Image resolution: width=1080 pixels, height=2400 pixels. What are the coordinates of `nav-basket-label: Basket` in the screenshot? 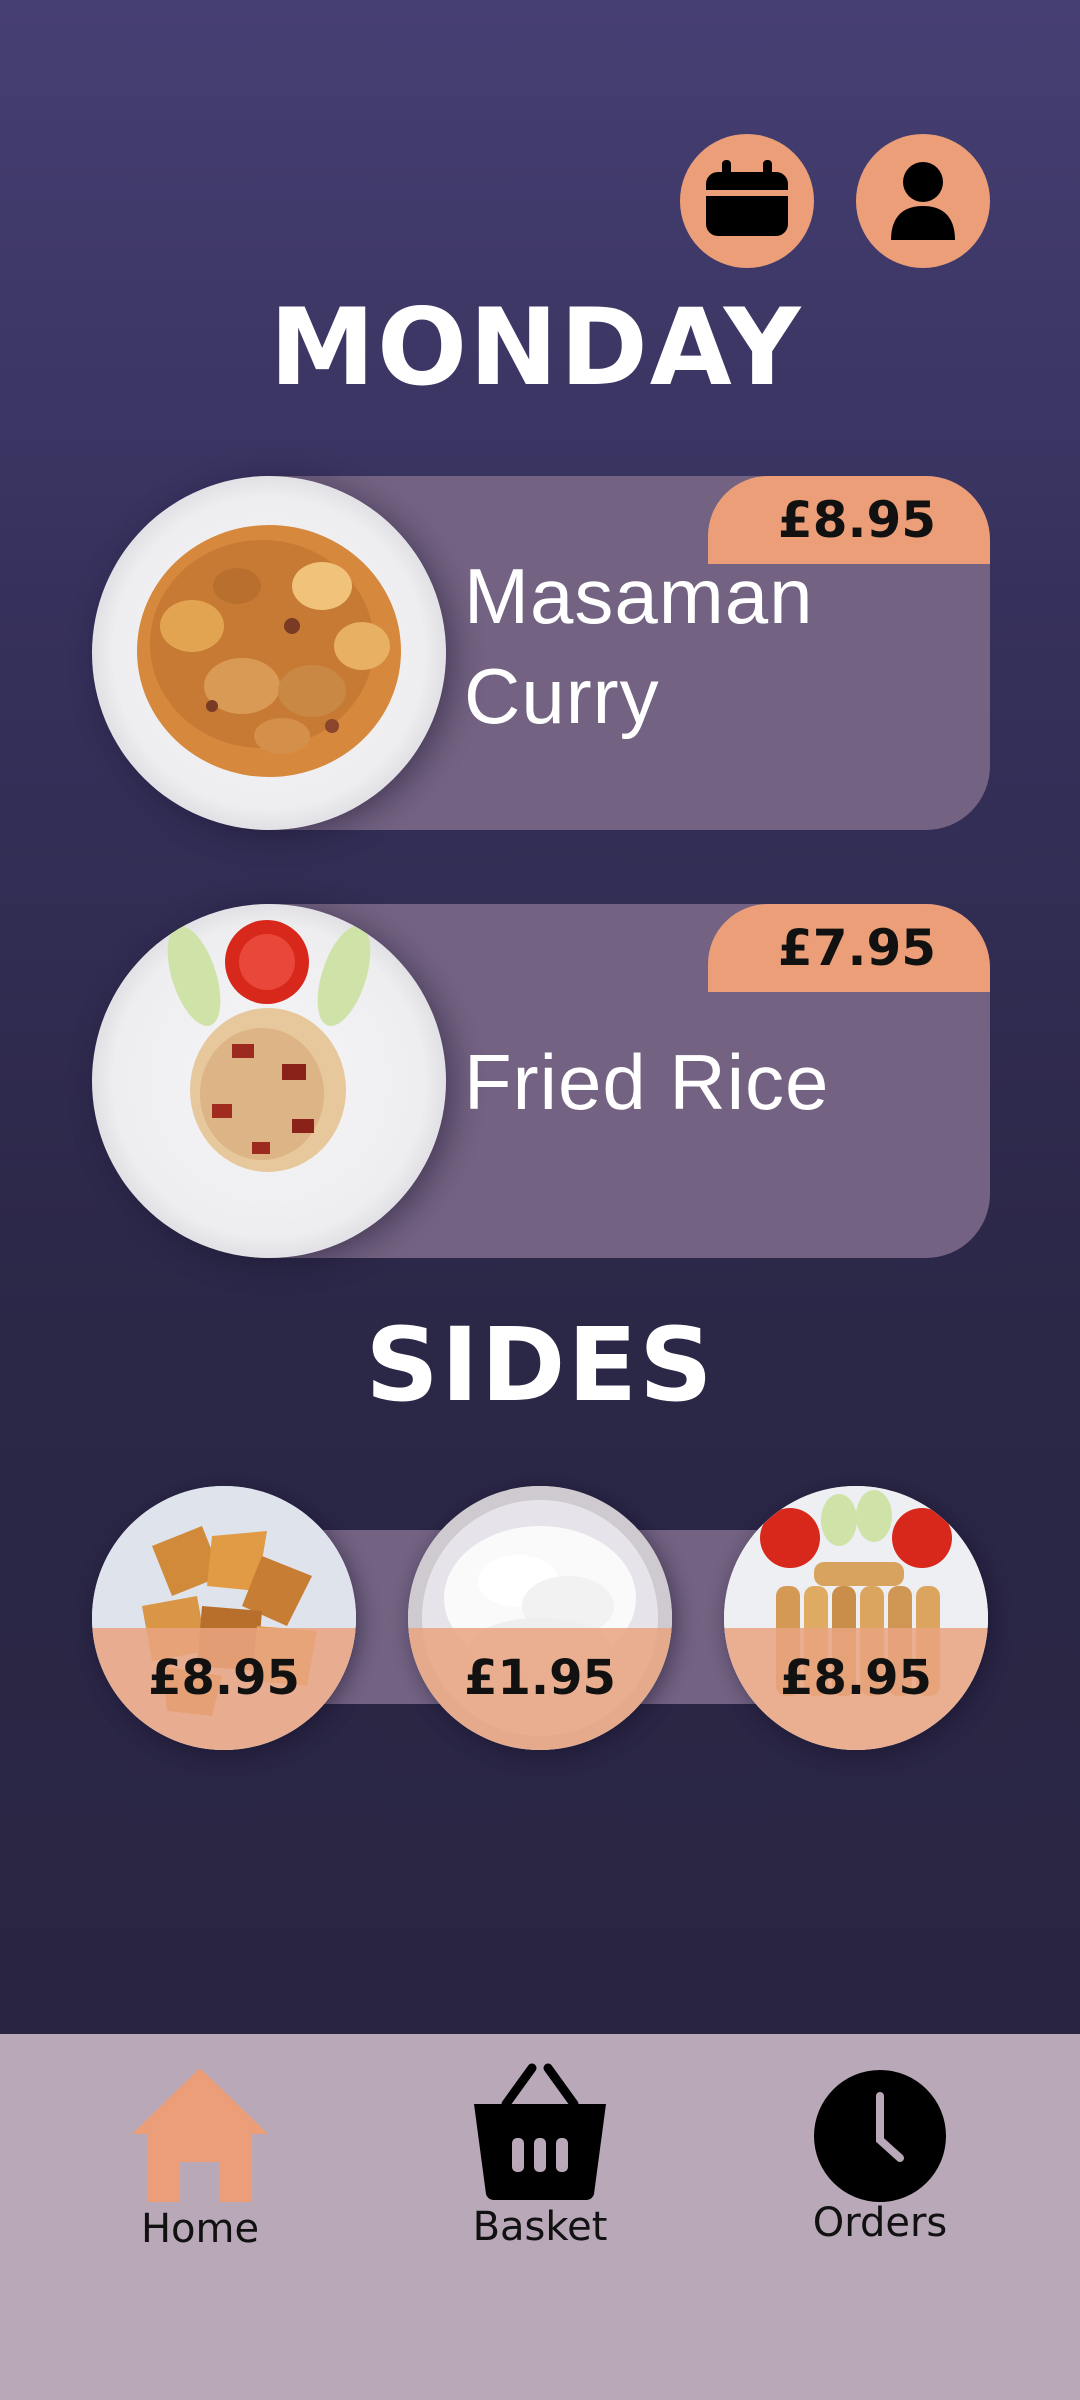 It's located at (540, 2227).